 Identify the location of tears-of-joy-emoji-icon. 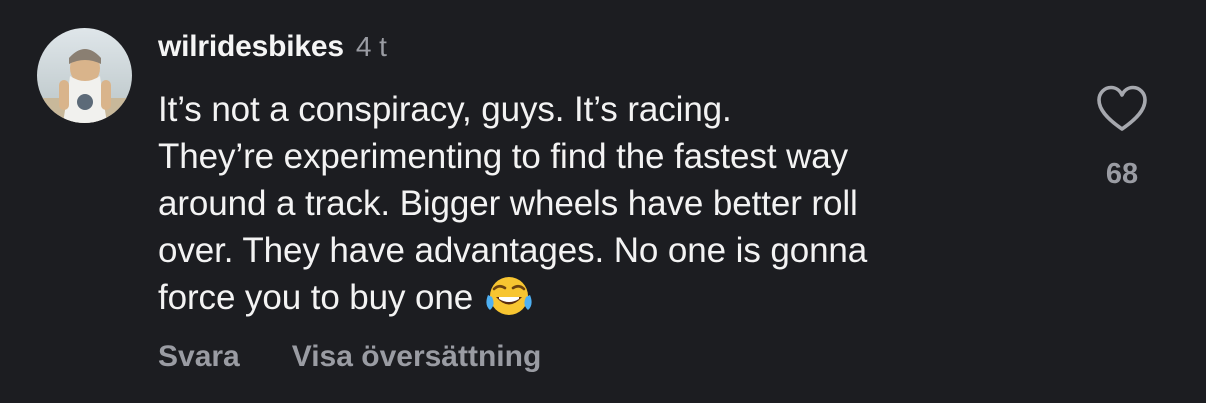
(509, 302).